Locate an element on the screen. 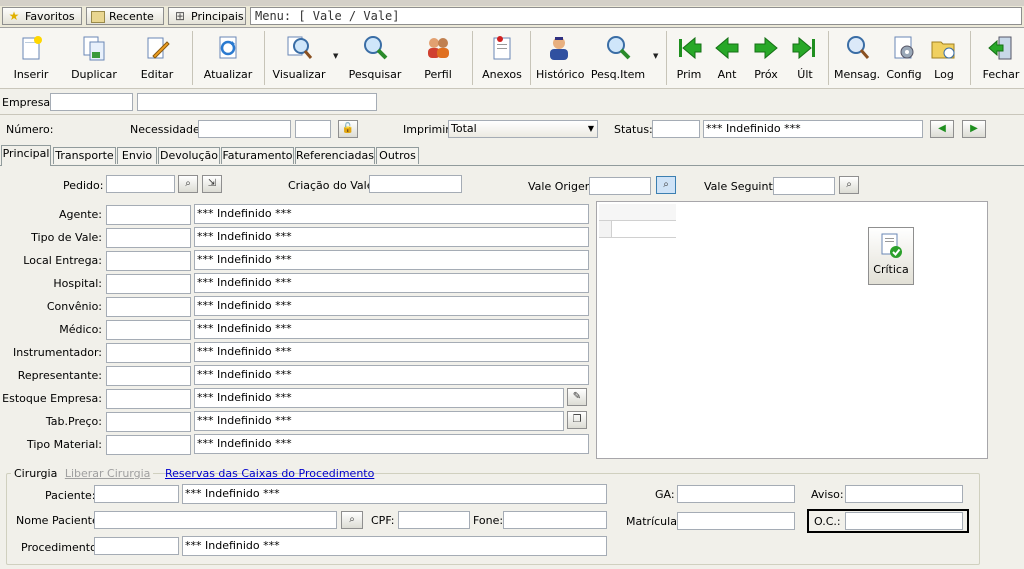  fechar-button: Fechar is located at coordinates (1001, 59).